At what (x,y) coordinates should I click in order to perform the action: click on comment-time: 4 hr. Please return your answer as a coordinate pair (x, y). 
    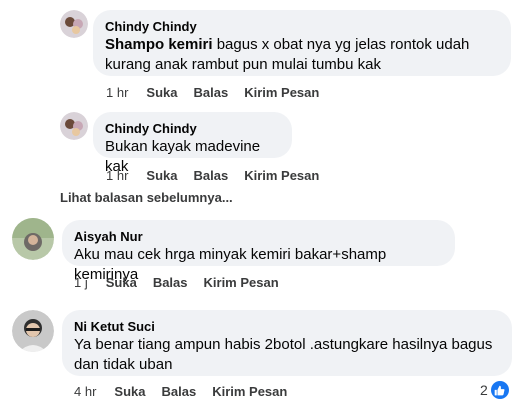
    Looking at the image, I should click on (85, 391).